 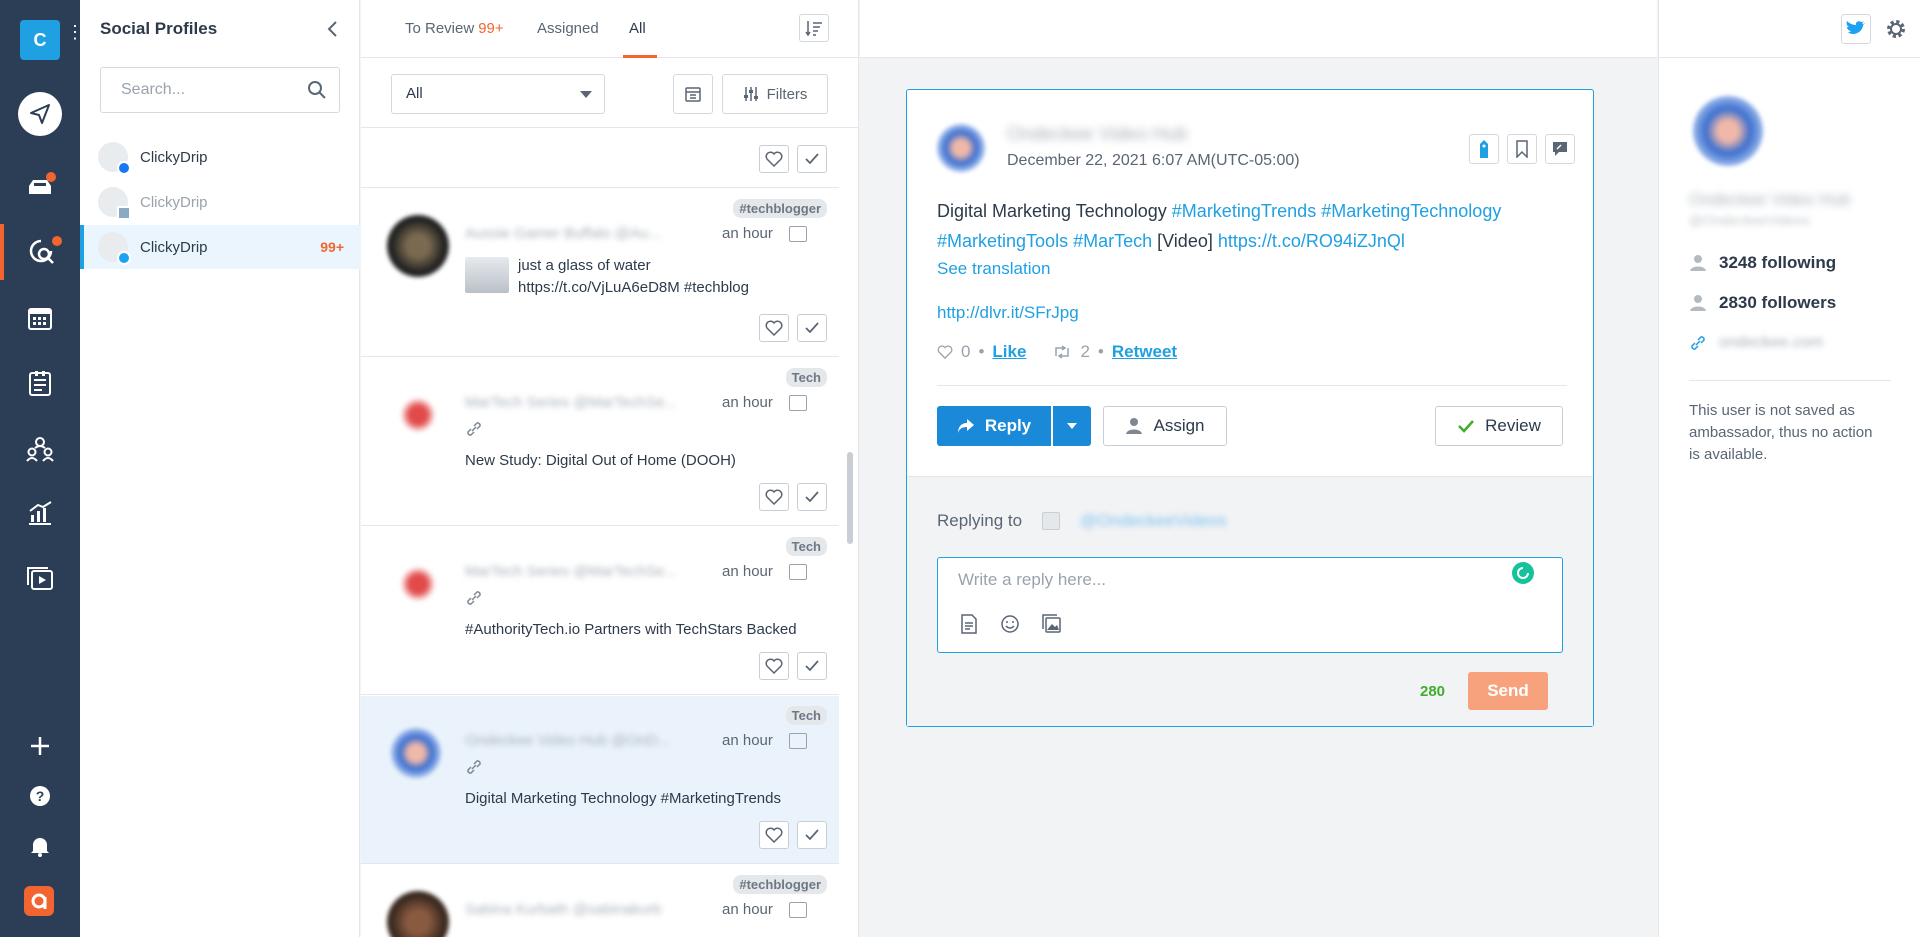 I want to click on user-icon, so click(x=1134, y=426).